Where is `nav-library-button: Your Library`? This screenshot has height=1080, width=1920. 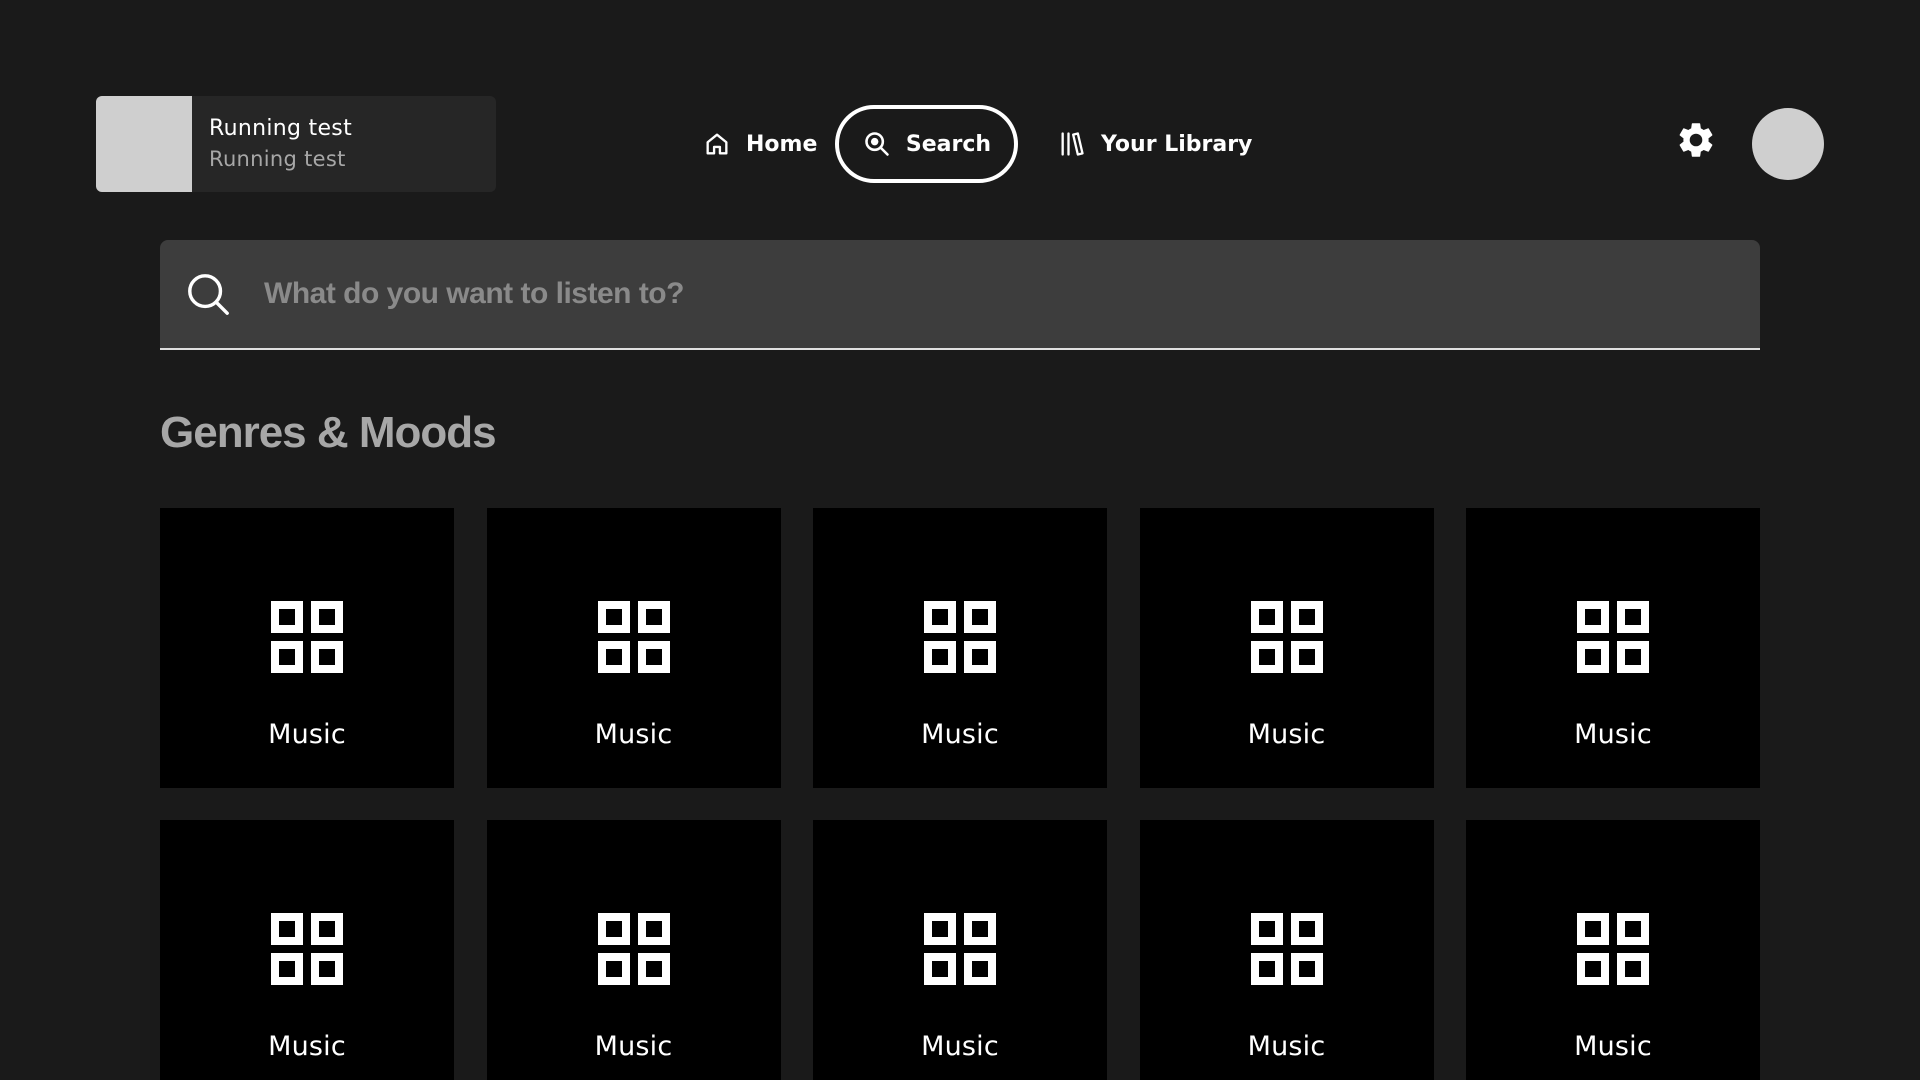 nav-library-button: Your Library is located at coordinates (1154, 144).